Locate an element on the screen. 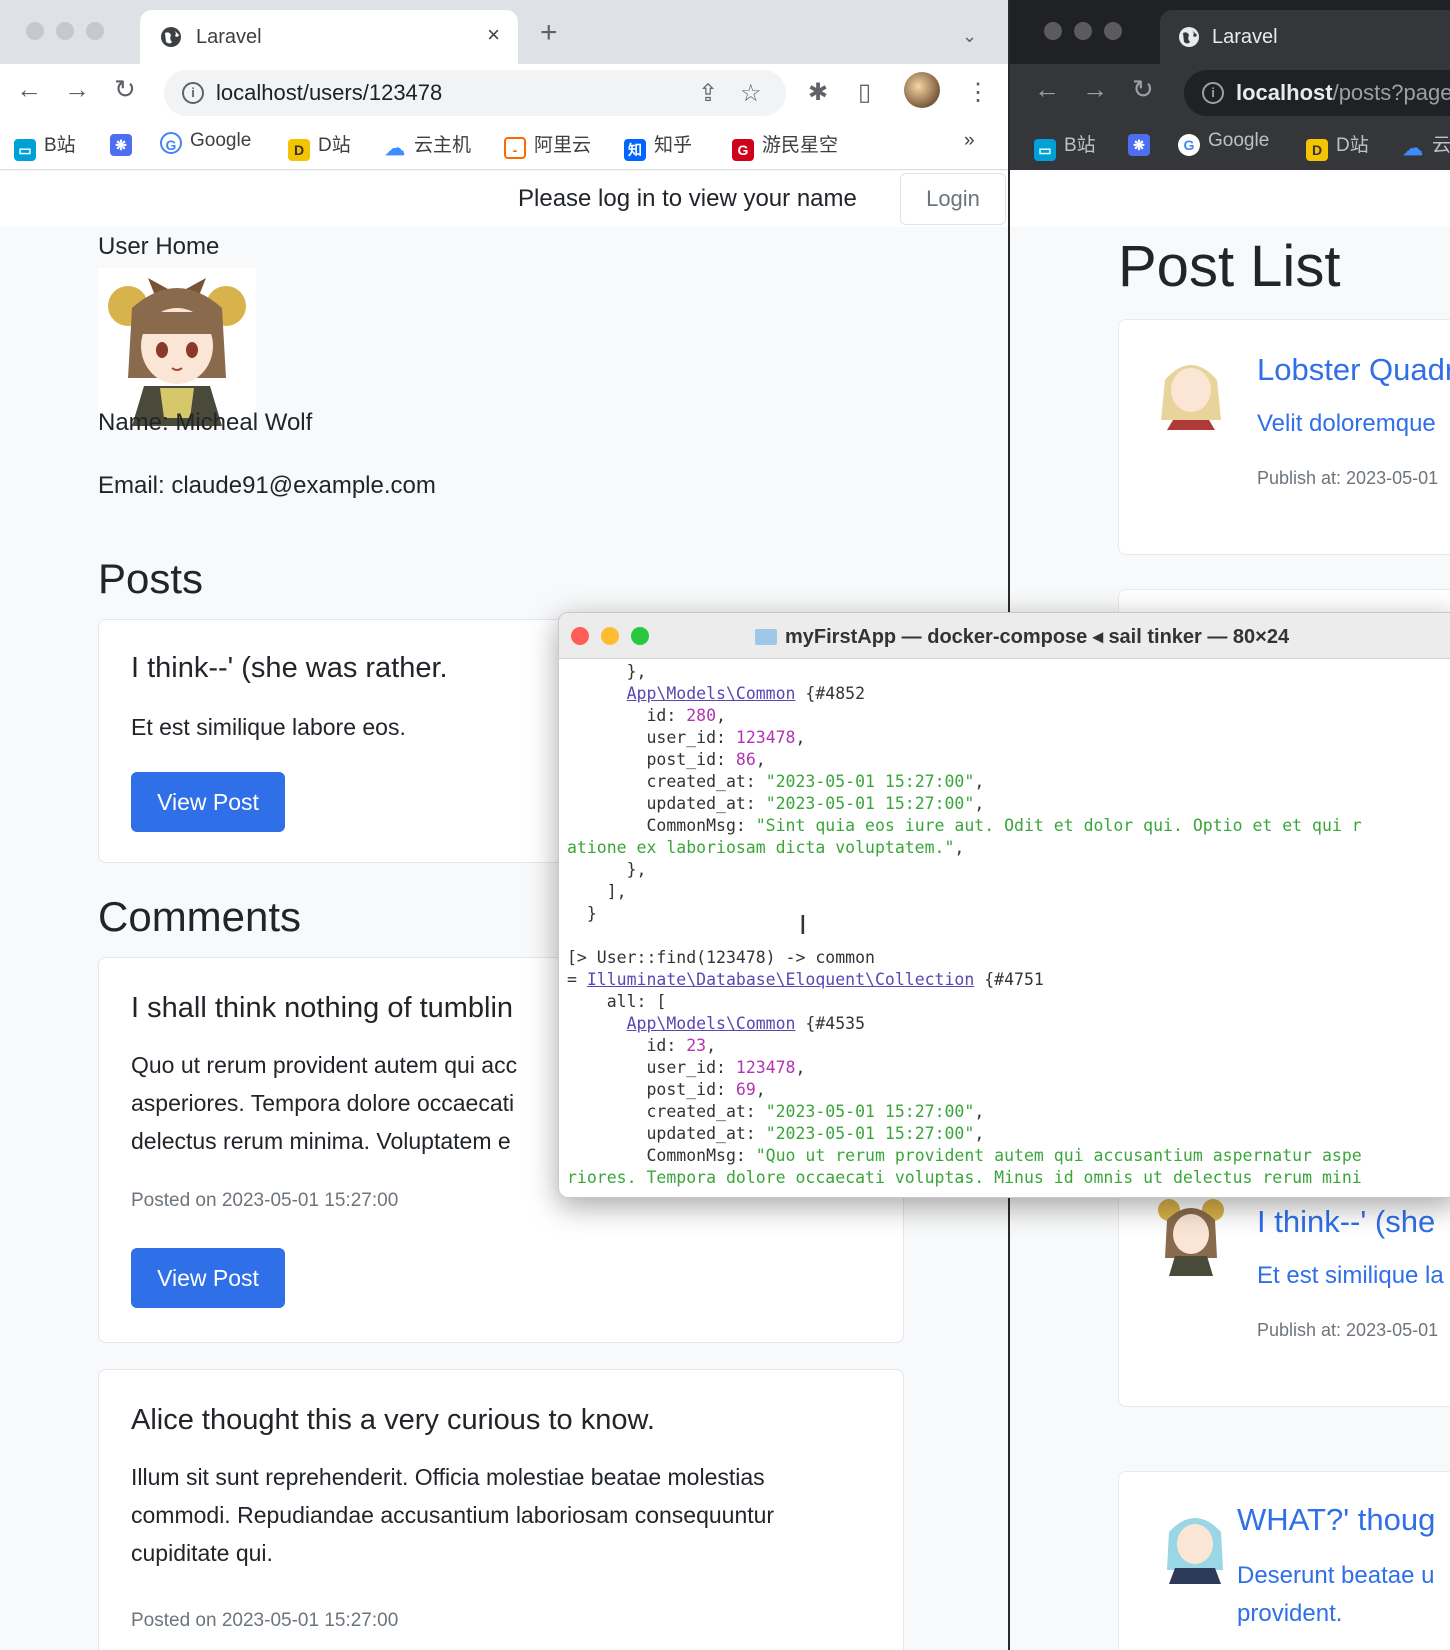 This screenshot has width=1450, height=1650. bilibili-icon: ▭ is located at coordinates (25, 150).